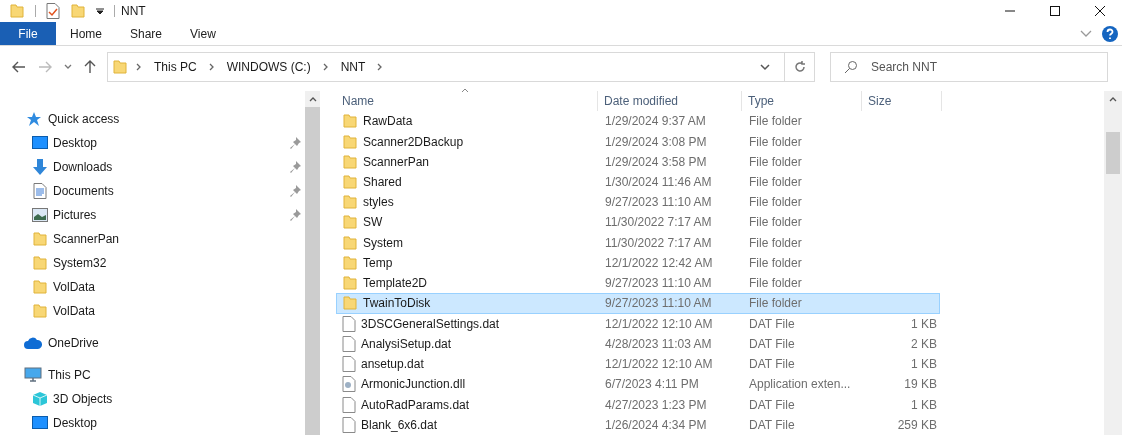 The image size is (1122, 435). Describe the element at coordinates (175, 67) in the screenshot. I see `breadcrumb-link: This PC` at that location.